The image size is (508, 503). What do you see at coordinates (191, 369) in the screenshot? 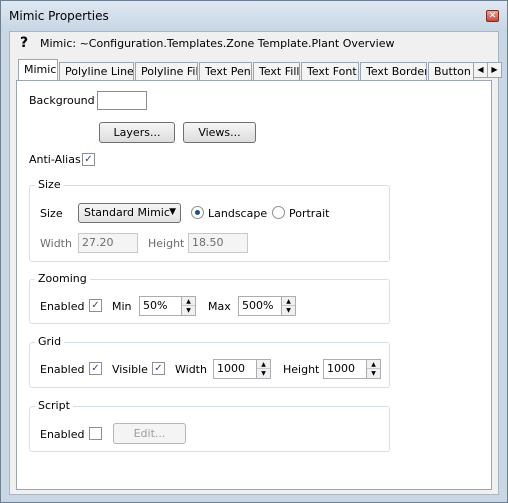
I see `grid-width-label: Width` at bounding box center [191, 369].